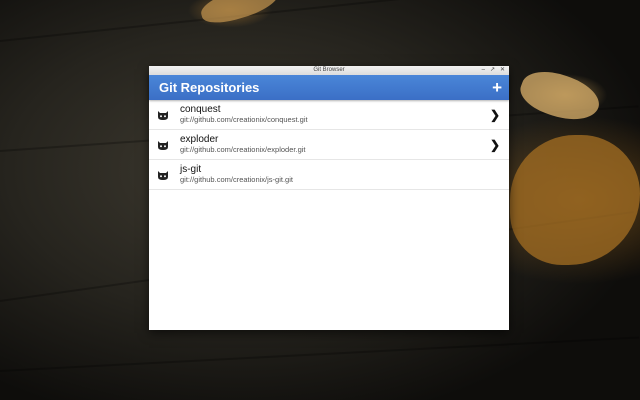  Describe the element at coordinates (236, 179) in the screenshot. I see `repository-url: git://github.com/creationix/js-git.git` at that location.